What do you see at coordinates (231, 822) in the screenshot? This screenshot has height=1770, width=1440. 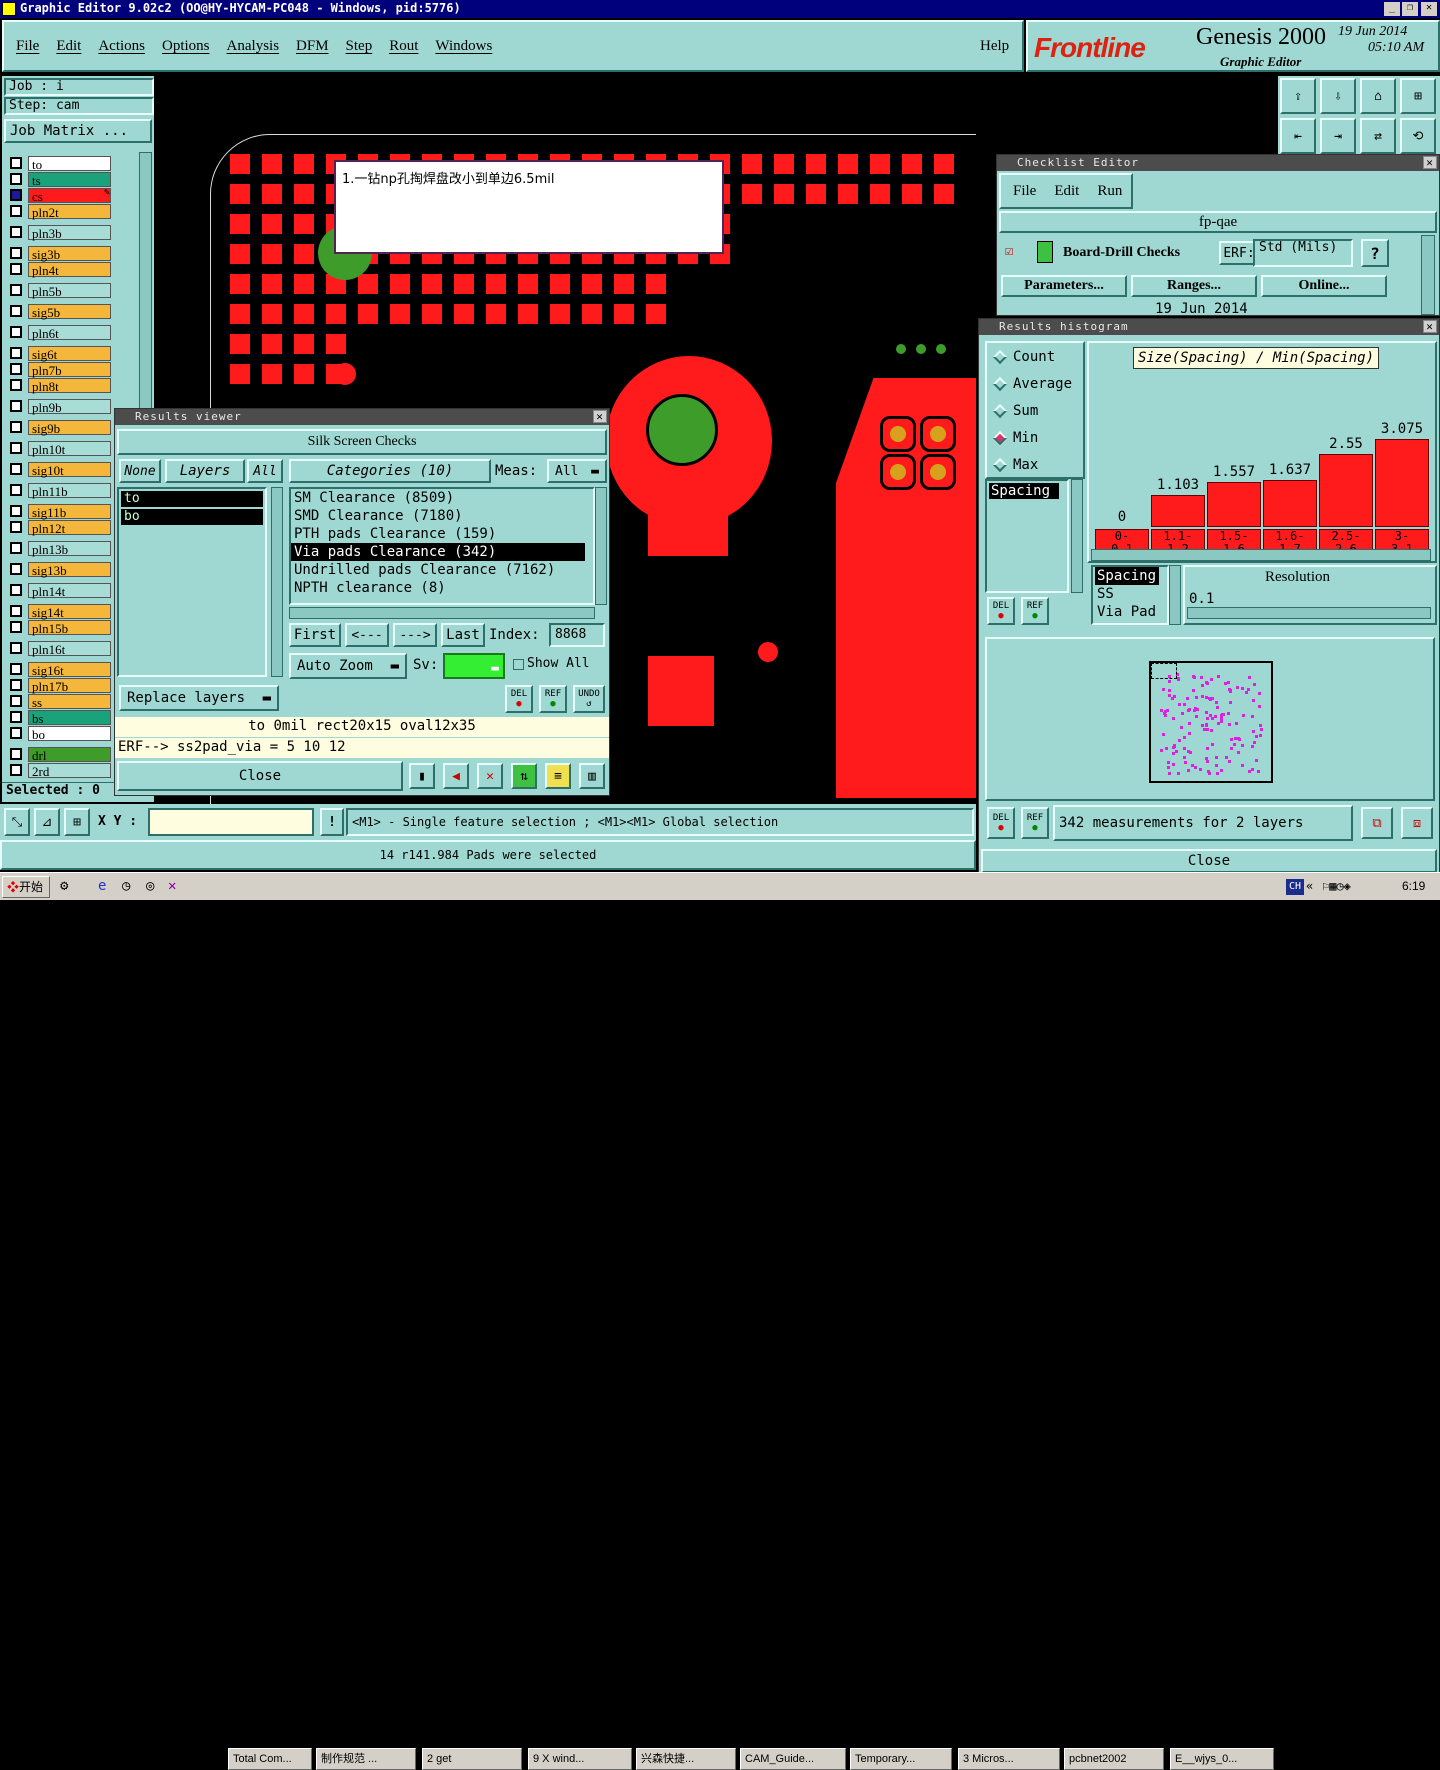 I see `xy-input` at bounding box center [231, 822].